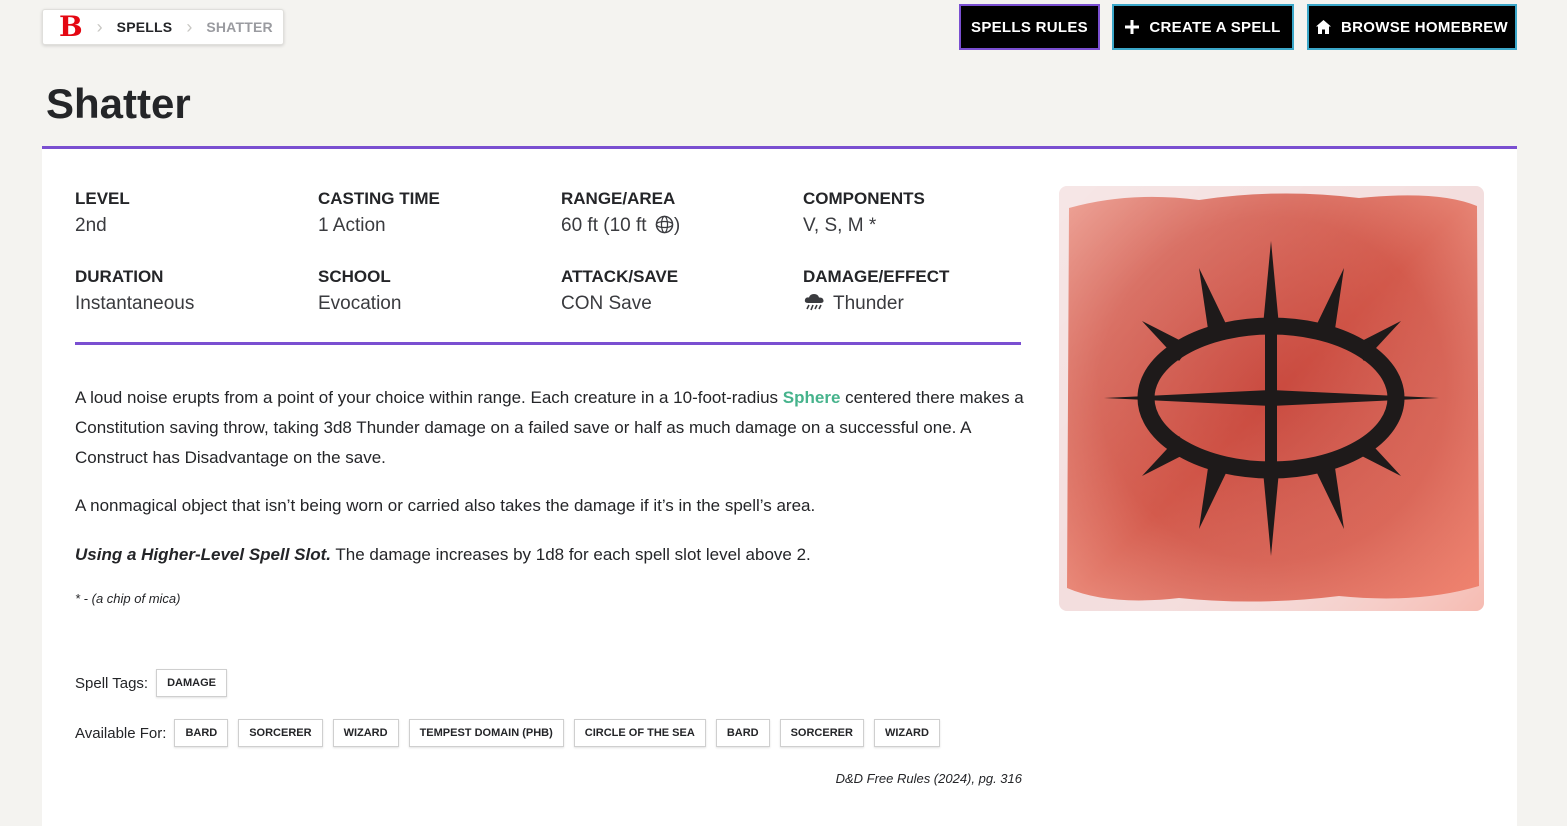 Image resolution: width=1567 pixels, height=826 pixels. I want to click on stat-school: SCHOOL Evocation, so click(359, 291).